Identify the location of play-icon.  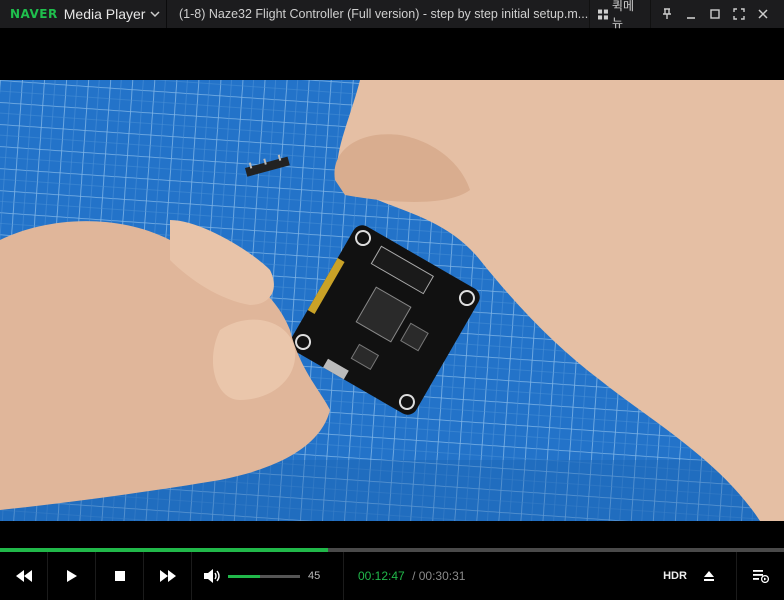
(71, 576).